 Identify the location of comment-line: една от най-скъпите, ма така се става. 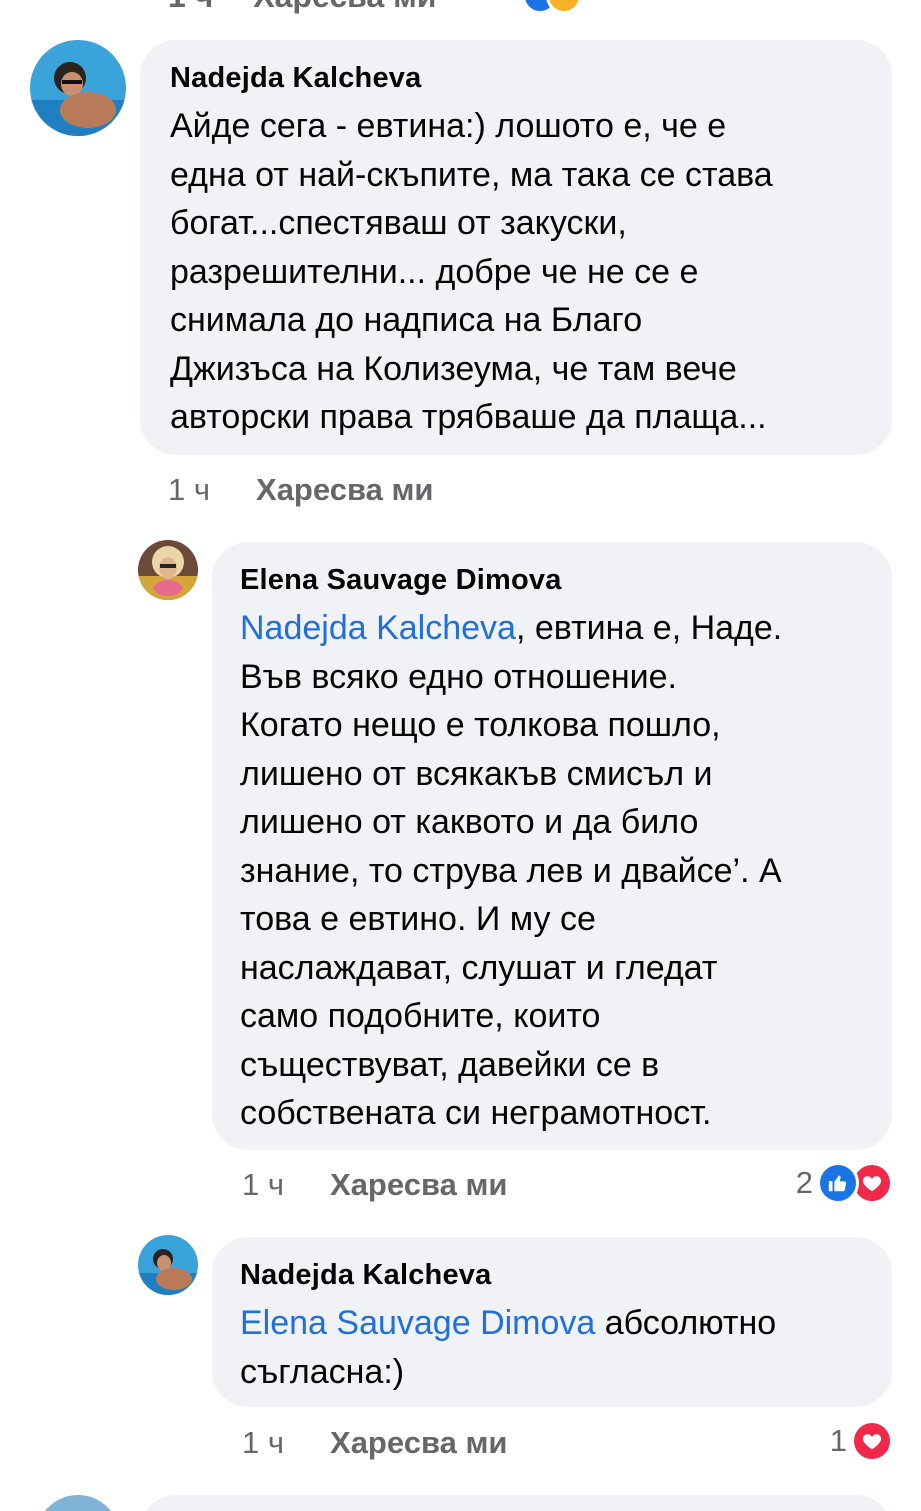
(471, 174).